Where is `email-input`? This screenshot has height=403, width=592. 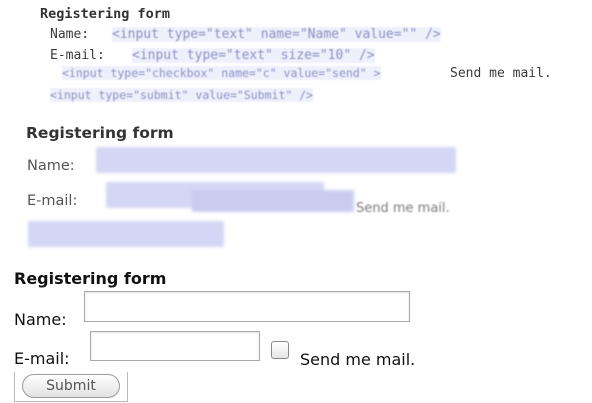
email-input is located at coordinates (175, 346).